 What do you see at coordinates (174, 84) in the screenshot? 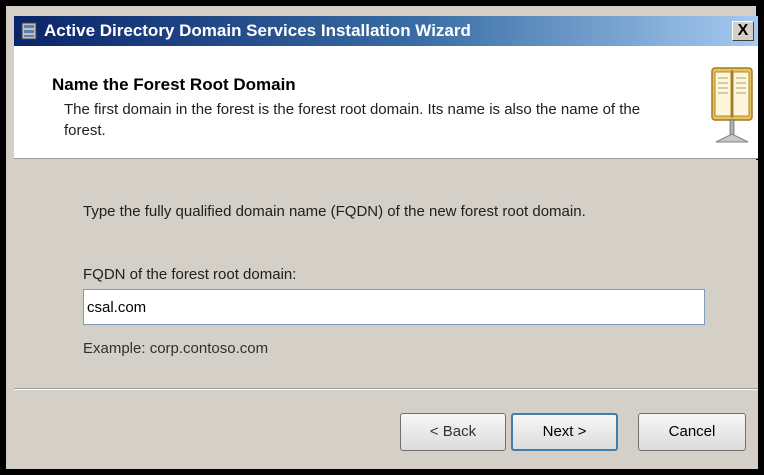
I see `page-title: Name the Forest Root Domain` at bounding box center [174, 84].